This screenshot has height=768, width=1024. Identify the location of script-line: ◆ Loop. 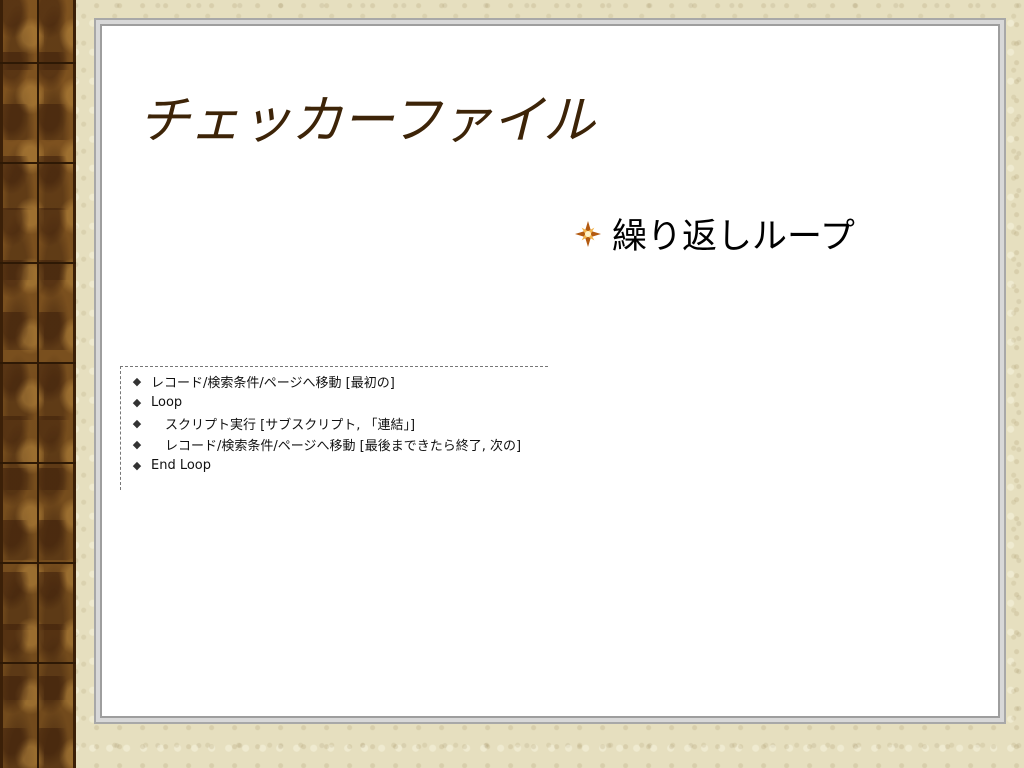
(156, 402).